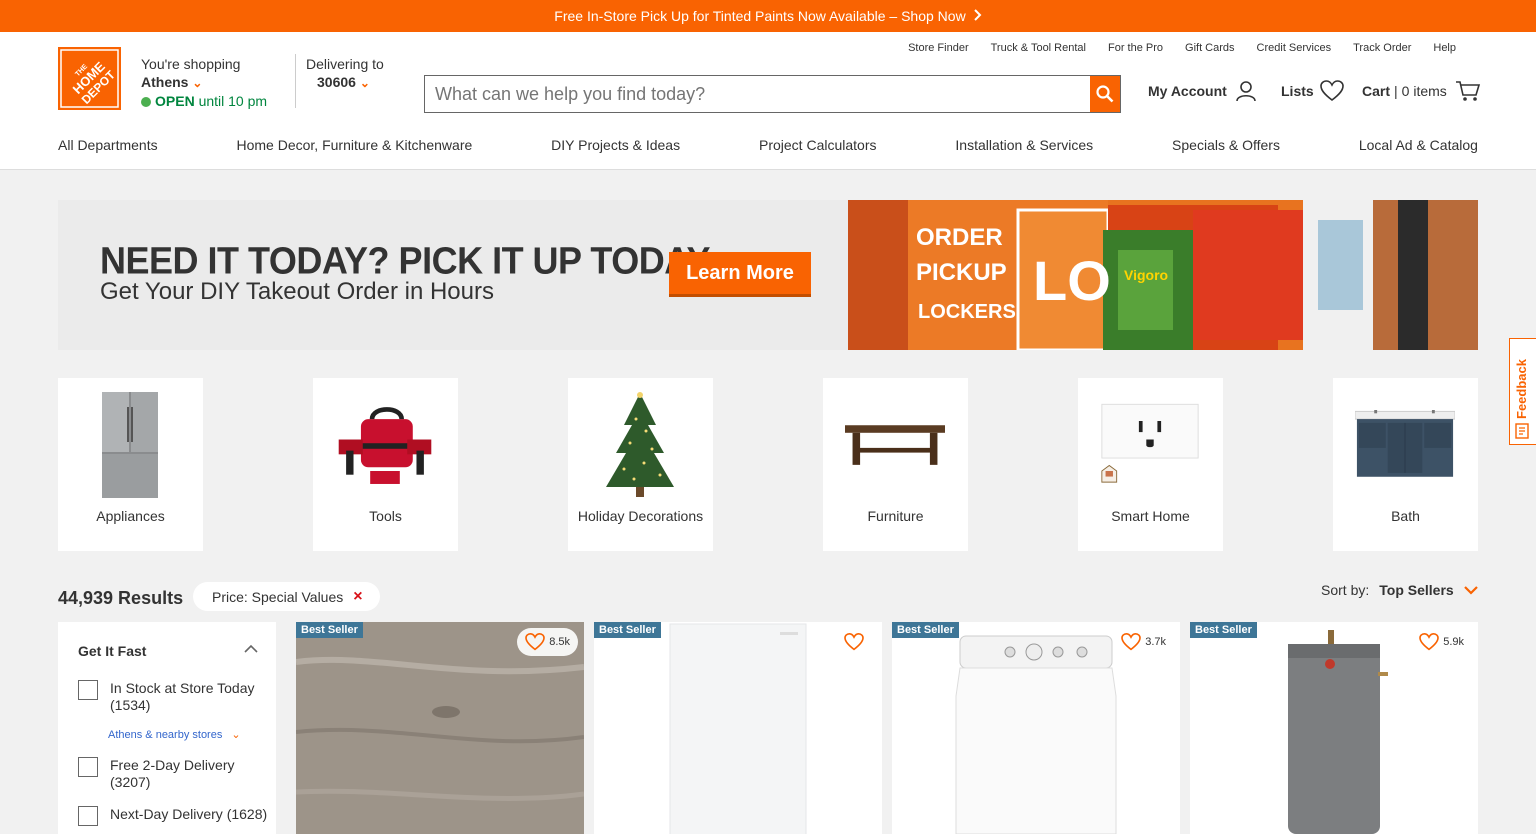 The image size is (1536, 834). Describe the element at coordinates (1467, 91) in the screenshot. I see `cart-icon` at that location.